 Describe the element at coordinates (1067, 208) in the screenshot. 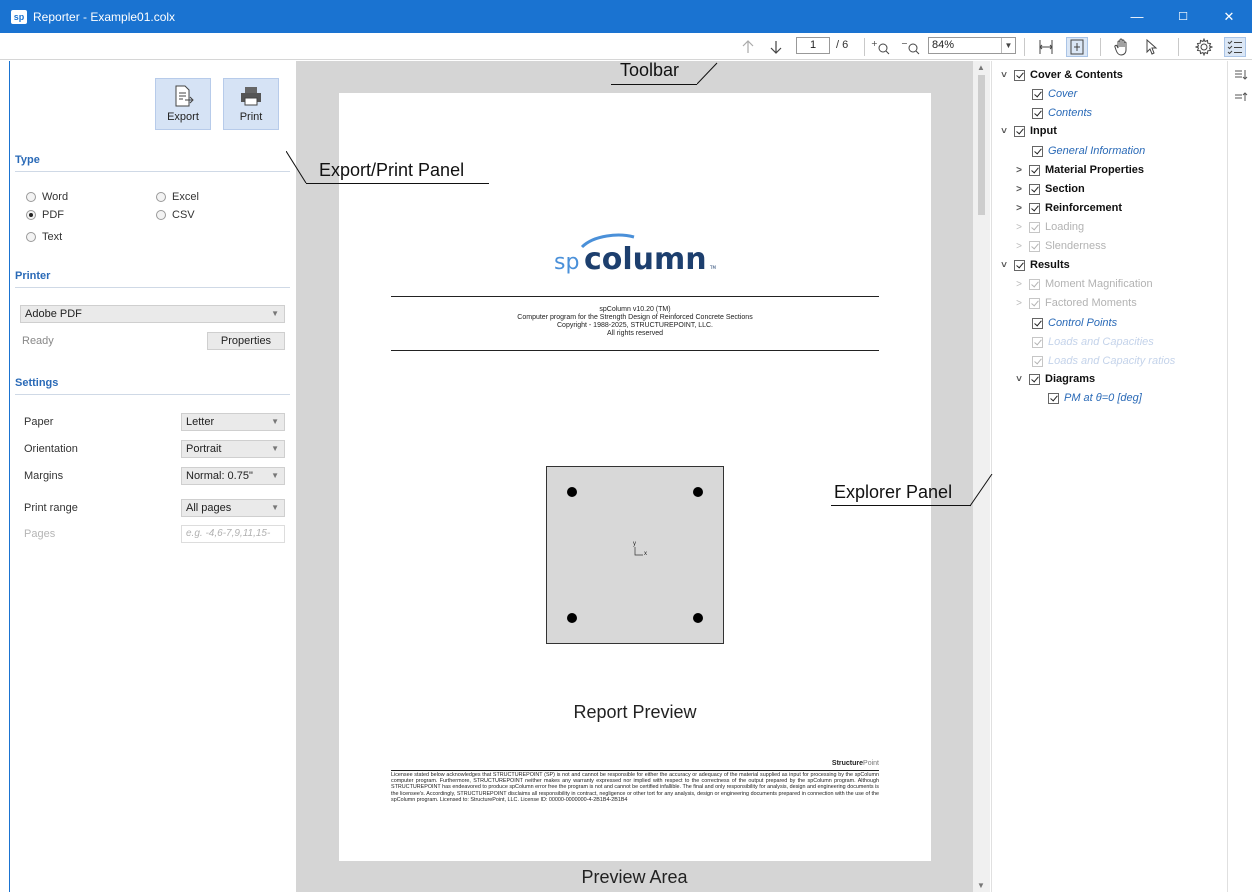

I see `tree-item-reinforcement: > Reinforcement` at that location.